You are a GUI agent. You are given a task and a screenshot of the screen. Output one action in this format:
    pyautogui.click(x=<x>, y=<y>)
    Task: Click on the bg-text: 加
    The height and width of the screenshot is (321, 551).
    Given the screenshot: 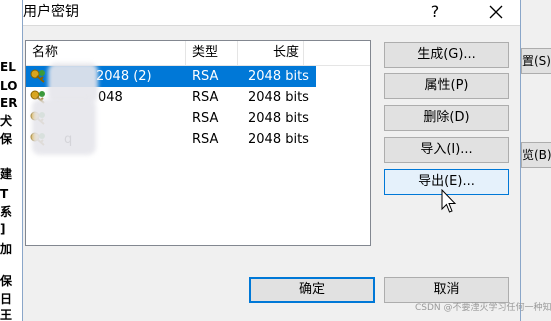 What is the action you would take?
    pyautogui.click(x=6, y=249)
    